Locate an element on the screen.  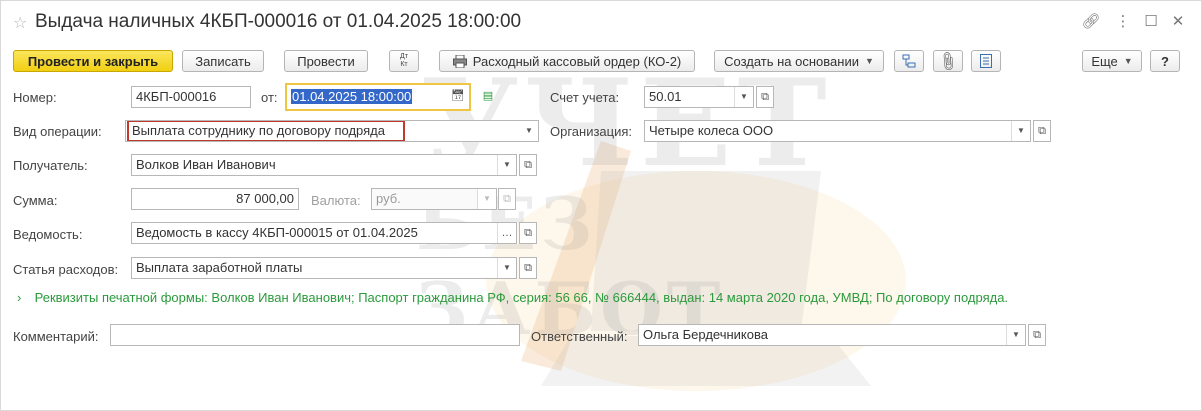
number-field: 4КБП-000016 is located at coordinates (191, 97).